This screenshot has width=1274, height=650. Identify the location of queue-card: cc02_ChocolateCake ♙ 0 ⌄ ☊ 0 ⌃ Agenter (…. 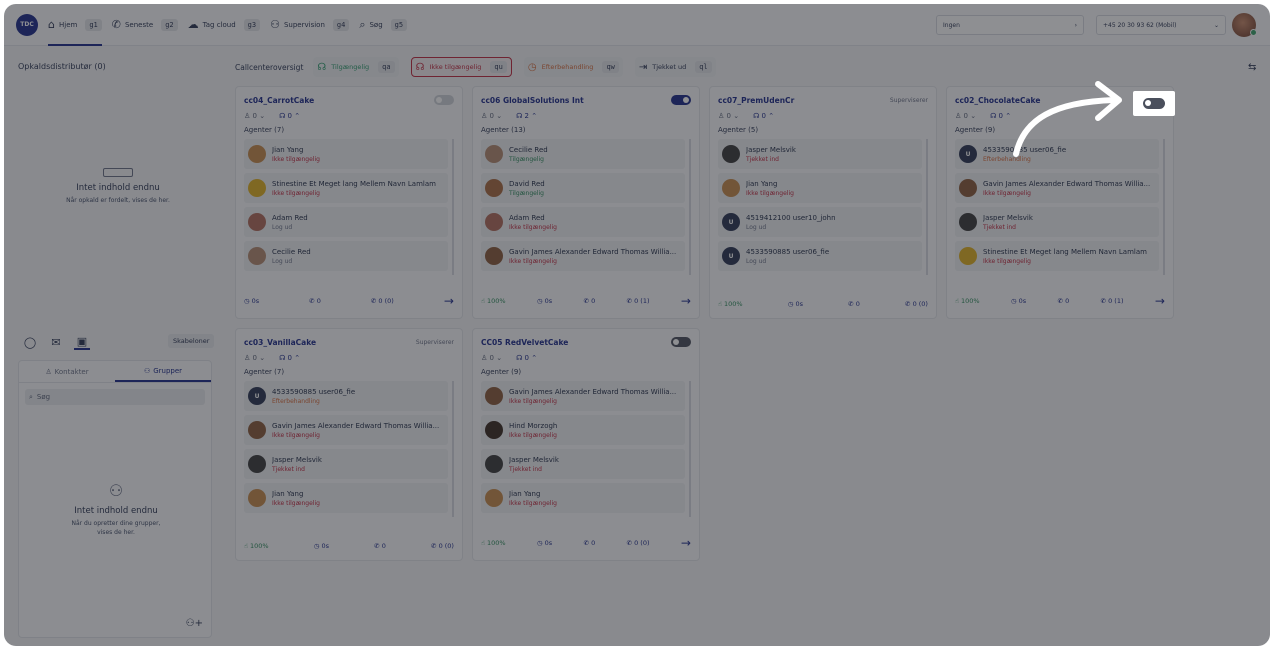
(1060, 202).